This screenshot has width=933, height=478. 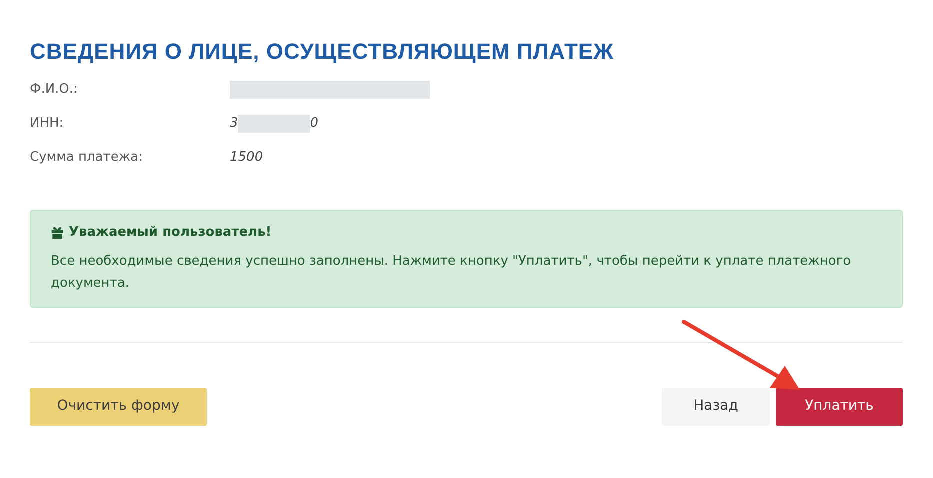 What do you see at coordinates (47, 124) in the screenshot?
I see `field-label: ИНН:` at bounding box center [47, 124].